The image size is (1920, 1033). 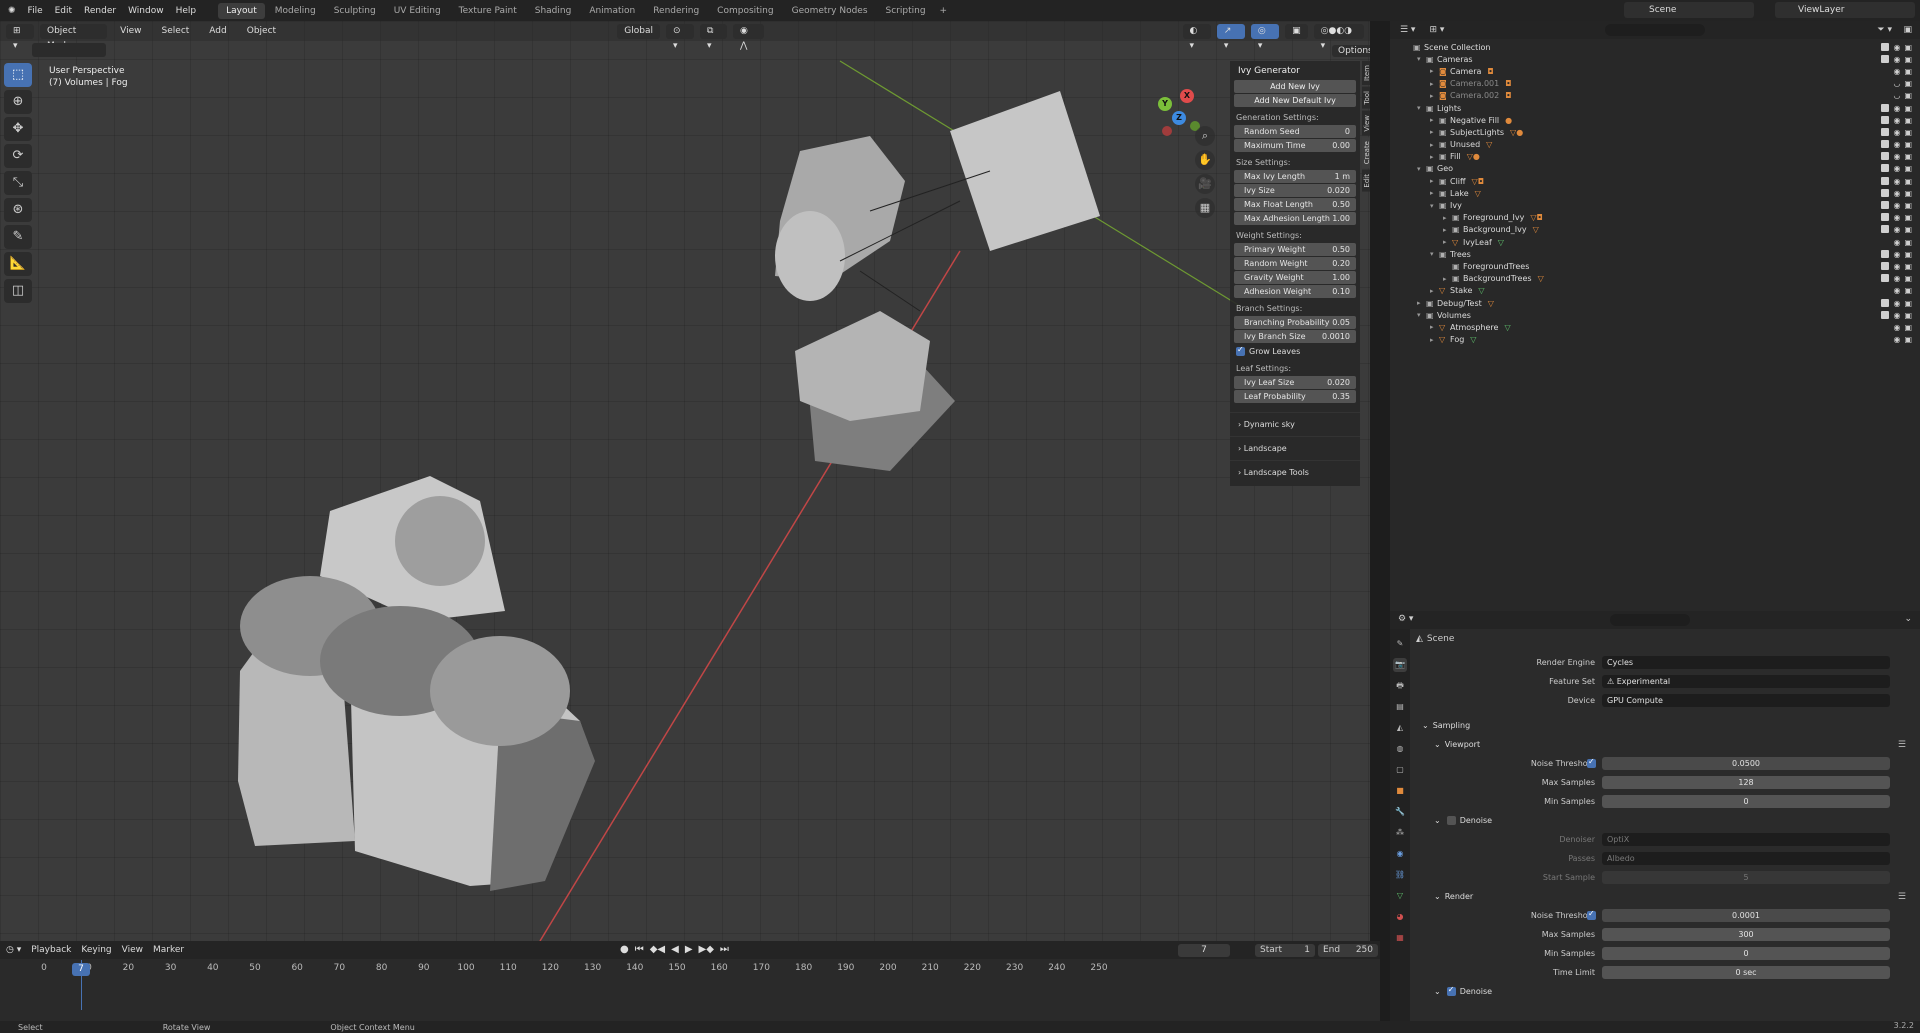 What do you see at coordinates (168, 950) in the screenshot?
I see `menu-marker: Marker` at bounding box center [168, 950].